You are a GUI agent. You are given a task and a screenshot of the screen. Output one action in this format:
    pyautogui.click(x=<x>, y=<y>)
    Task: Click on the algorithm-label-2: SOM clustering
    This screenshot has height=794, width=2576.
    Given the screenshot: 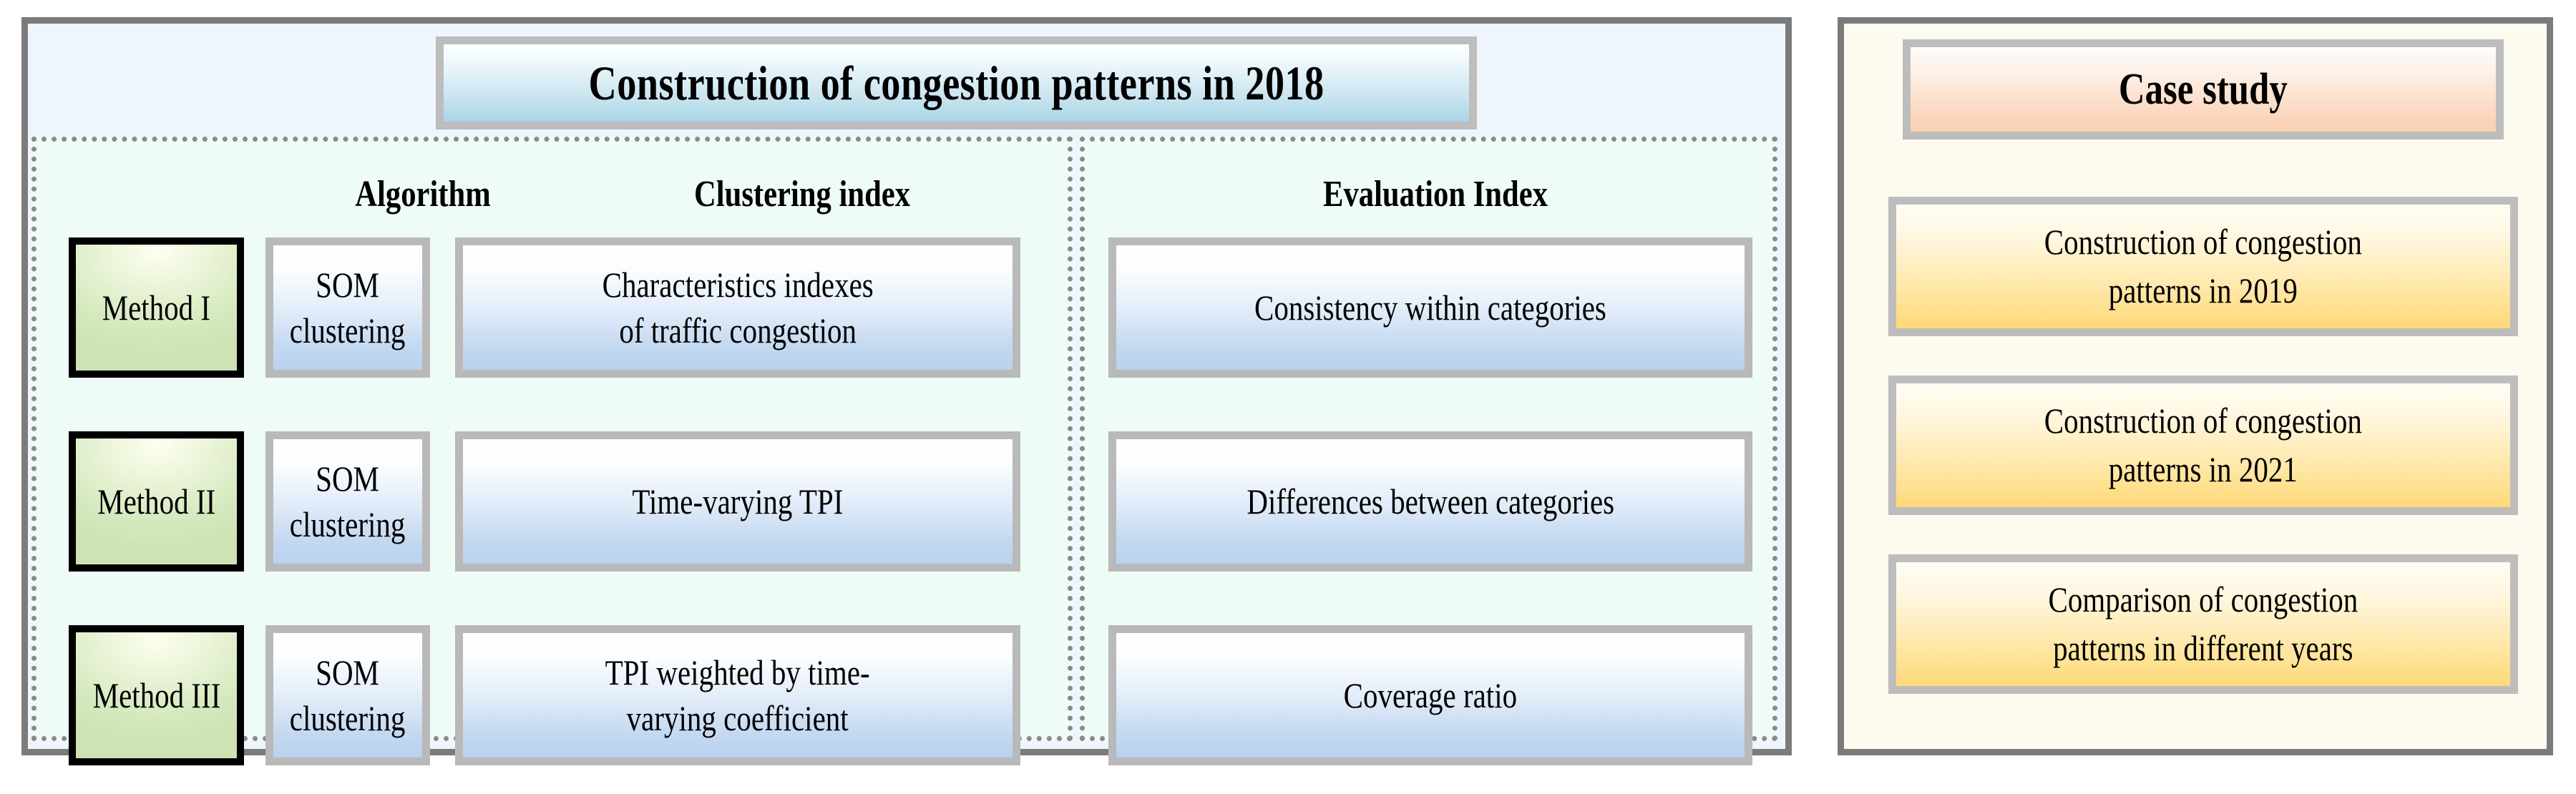 What is the action you would take?
    pyautogui.click(x=348, y=501)
    